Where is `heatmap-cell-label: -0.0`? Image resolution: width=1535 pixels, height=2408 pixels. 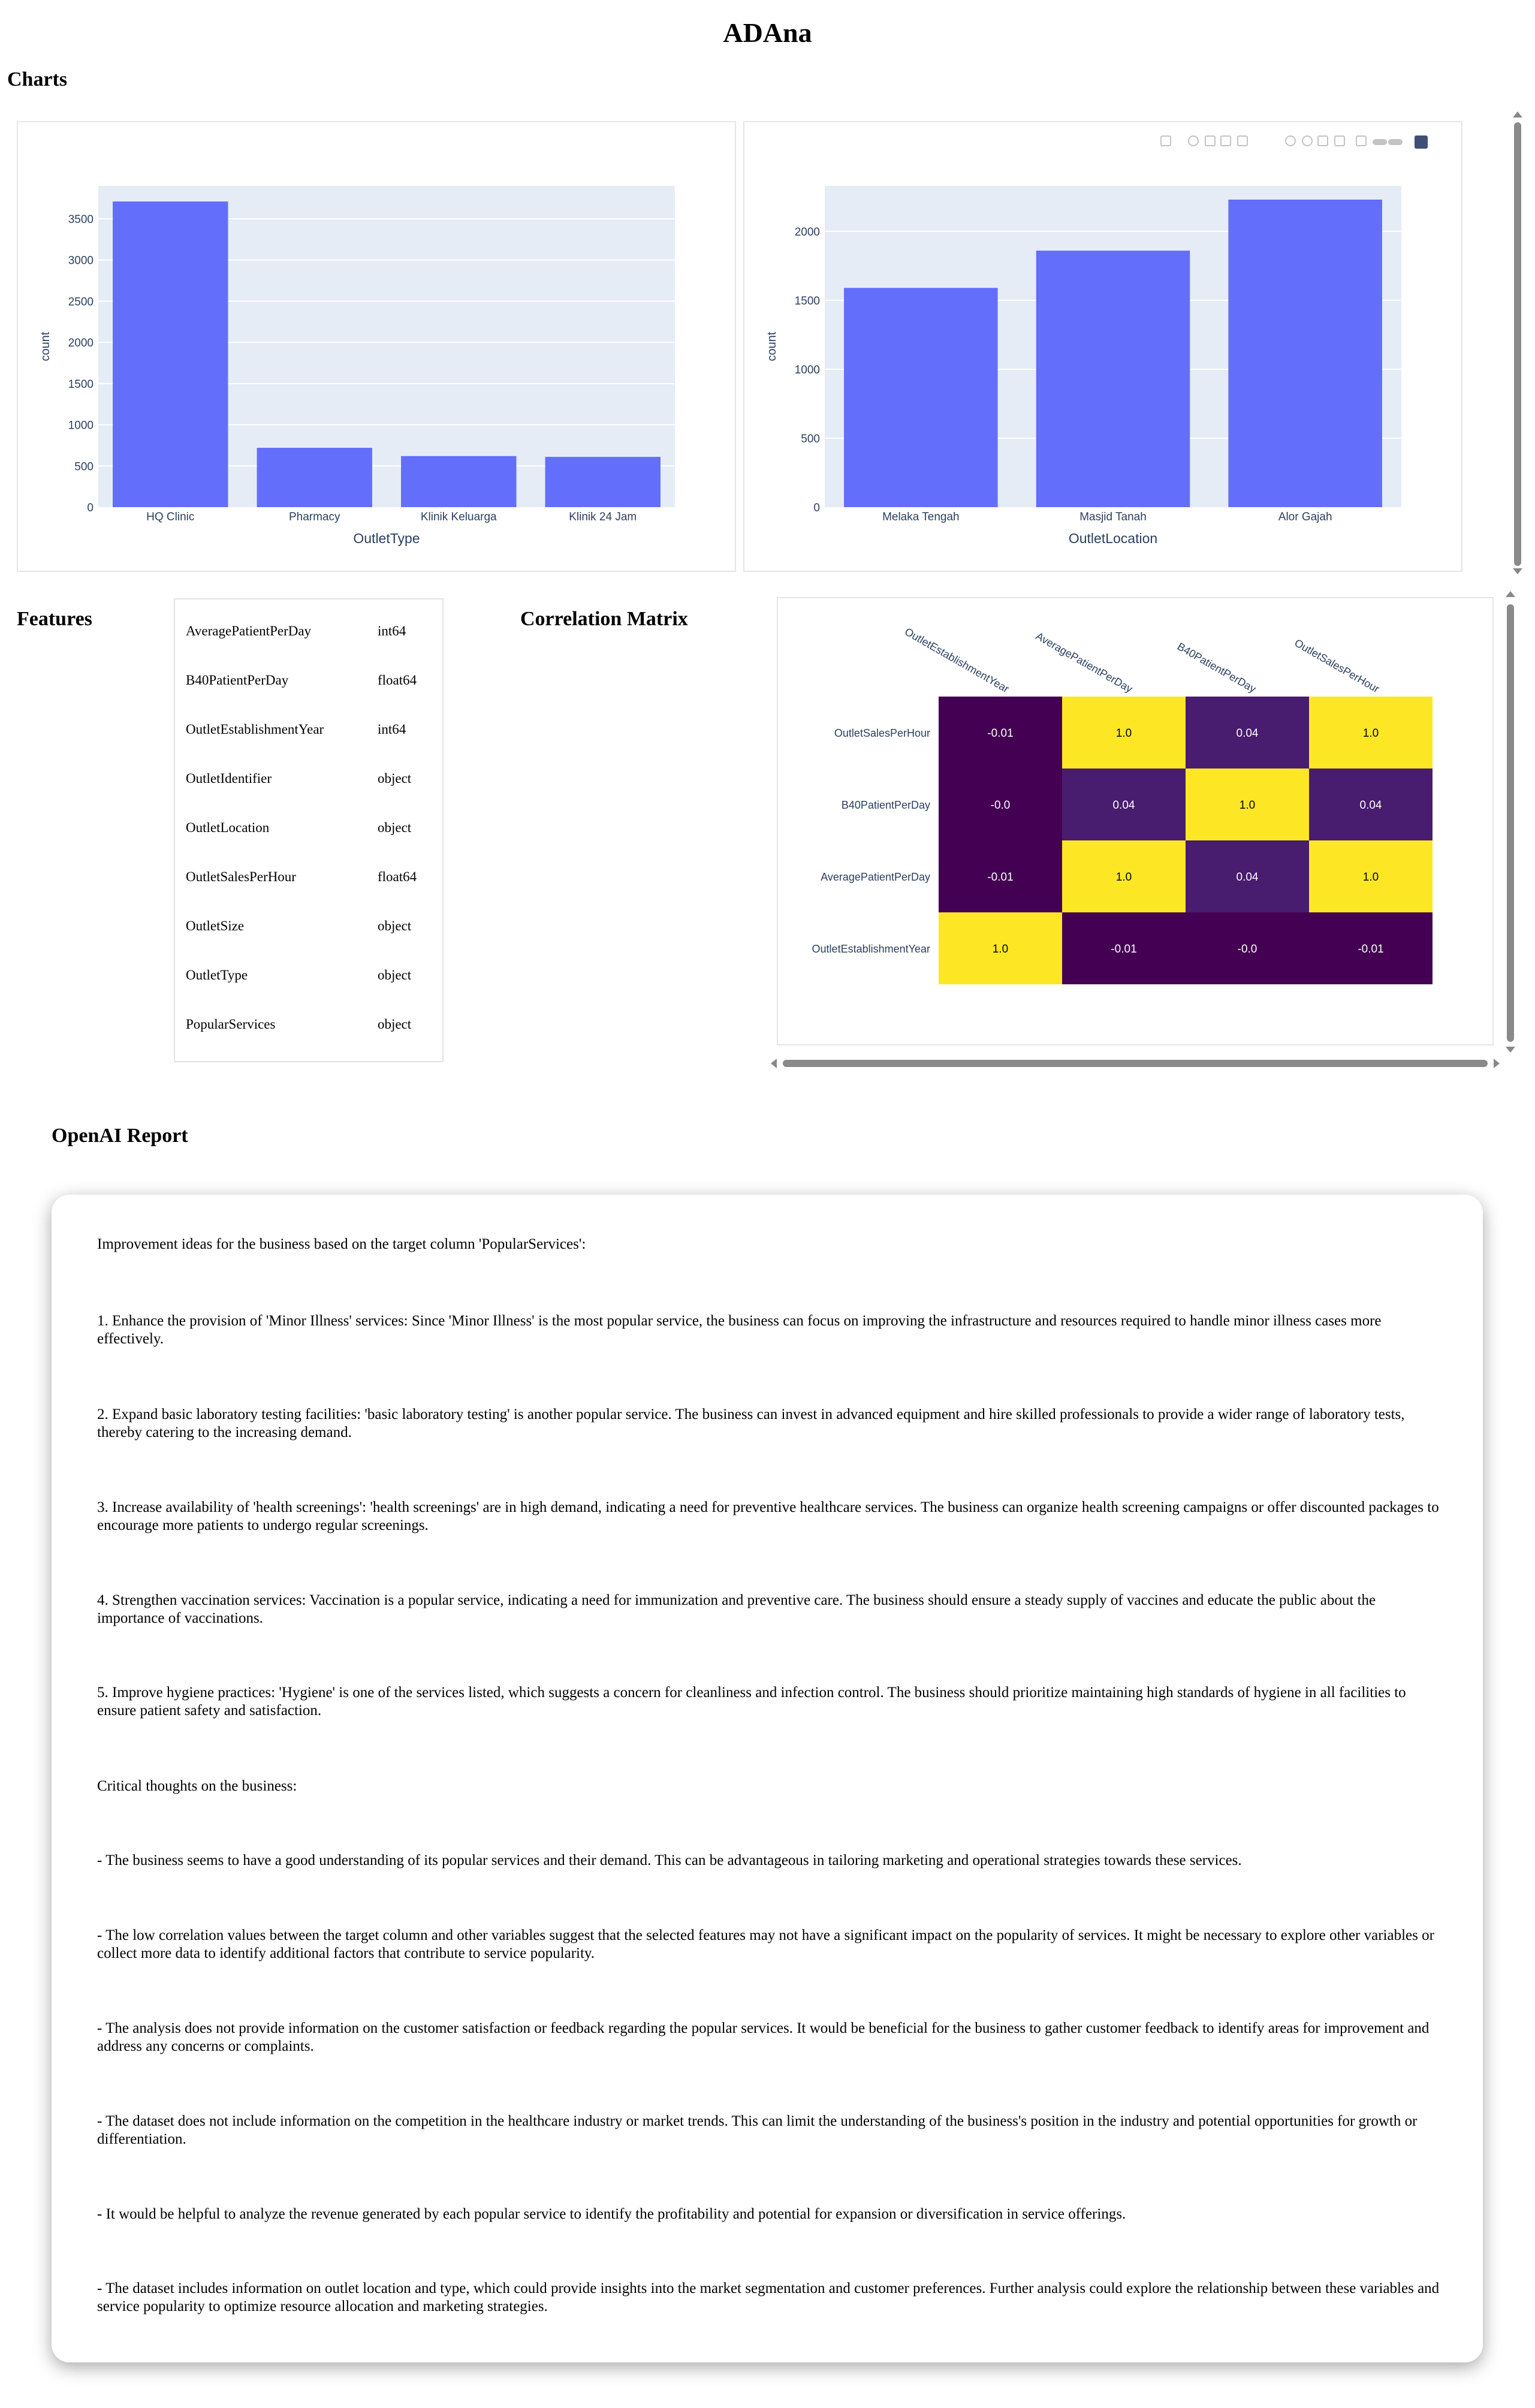
heatmap-cell-label: -0.0 is located at coordinates (1001, 805).